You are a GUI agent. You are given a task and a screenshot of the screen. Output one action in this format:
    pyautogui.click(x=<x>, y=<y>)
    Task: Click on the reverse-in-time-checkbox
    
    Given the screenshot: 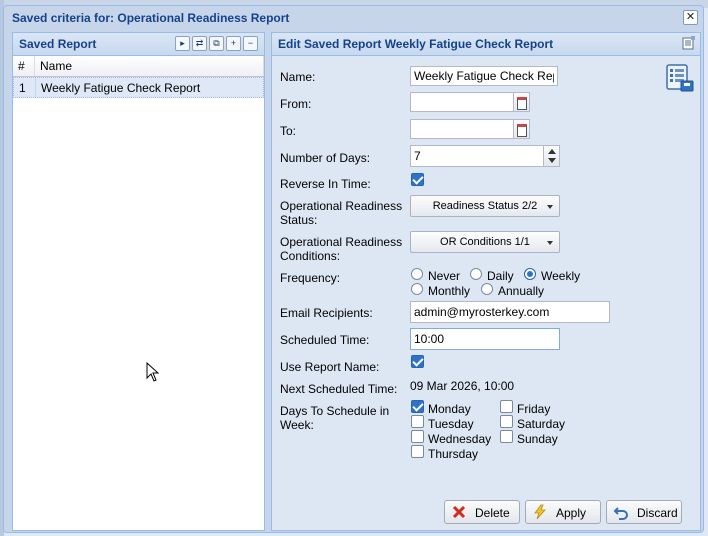 What is the action you would take?
    pyautogui.click(x=417, y=179)
    